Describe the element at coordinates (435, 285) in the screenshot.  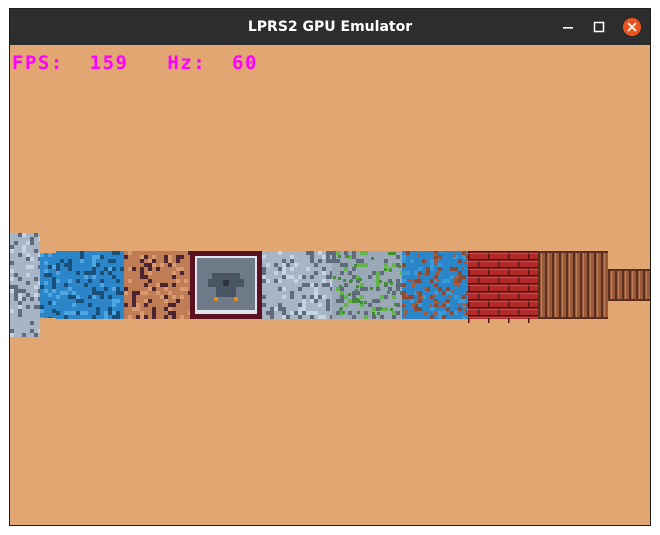
I see `wall-segment-blue-mossy-stone` at that location.